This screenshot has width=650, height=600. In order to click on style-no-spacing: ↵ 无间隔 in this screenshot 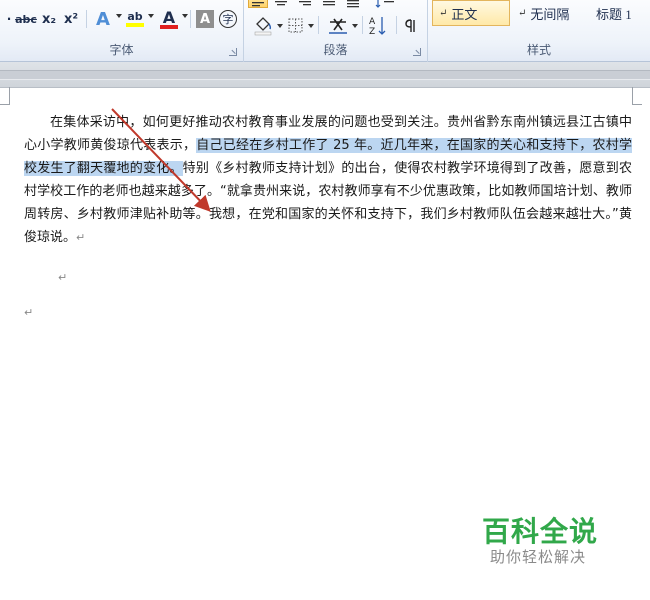, I will do `click(550, 13)`.